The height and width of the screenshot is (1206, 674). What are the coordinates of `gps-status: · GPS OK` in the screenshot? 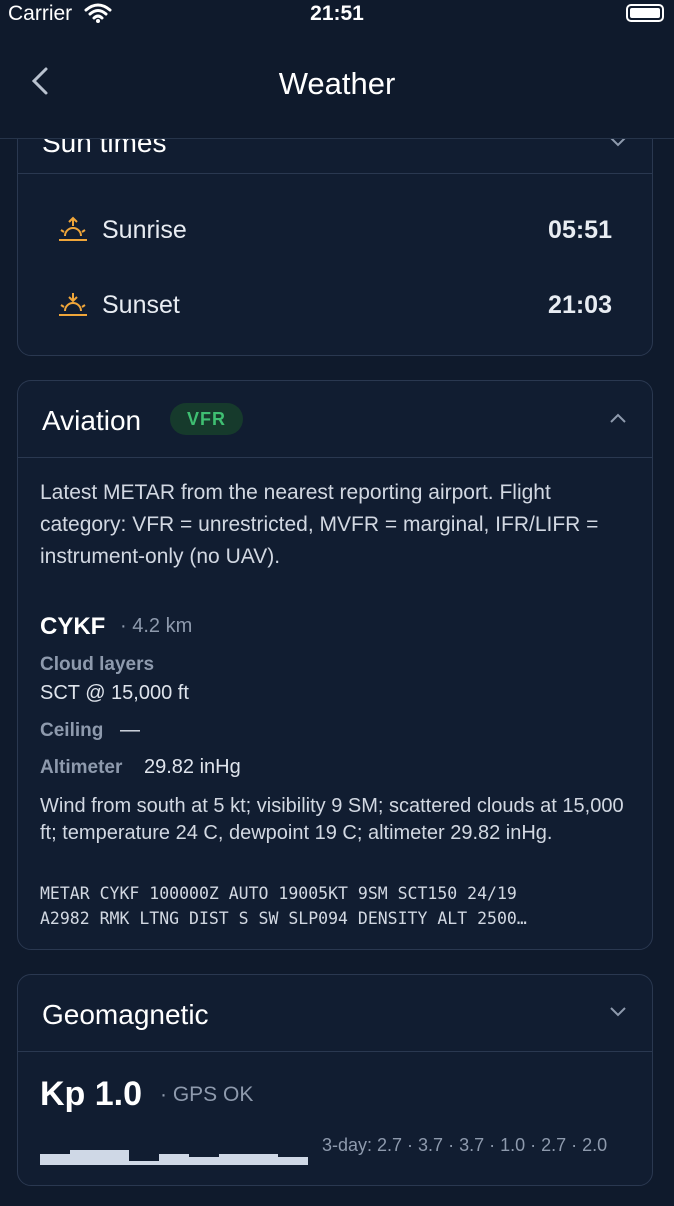 It's located at (207, 1094).